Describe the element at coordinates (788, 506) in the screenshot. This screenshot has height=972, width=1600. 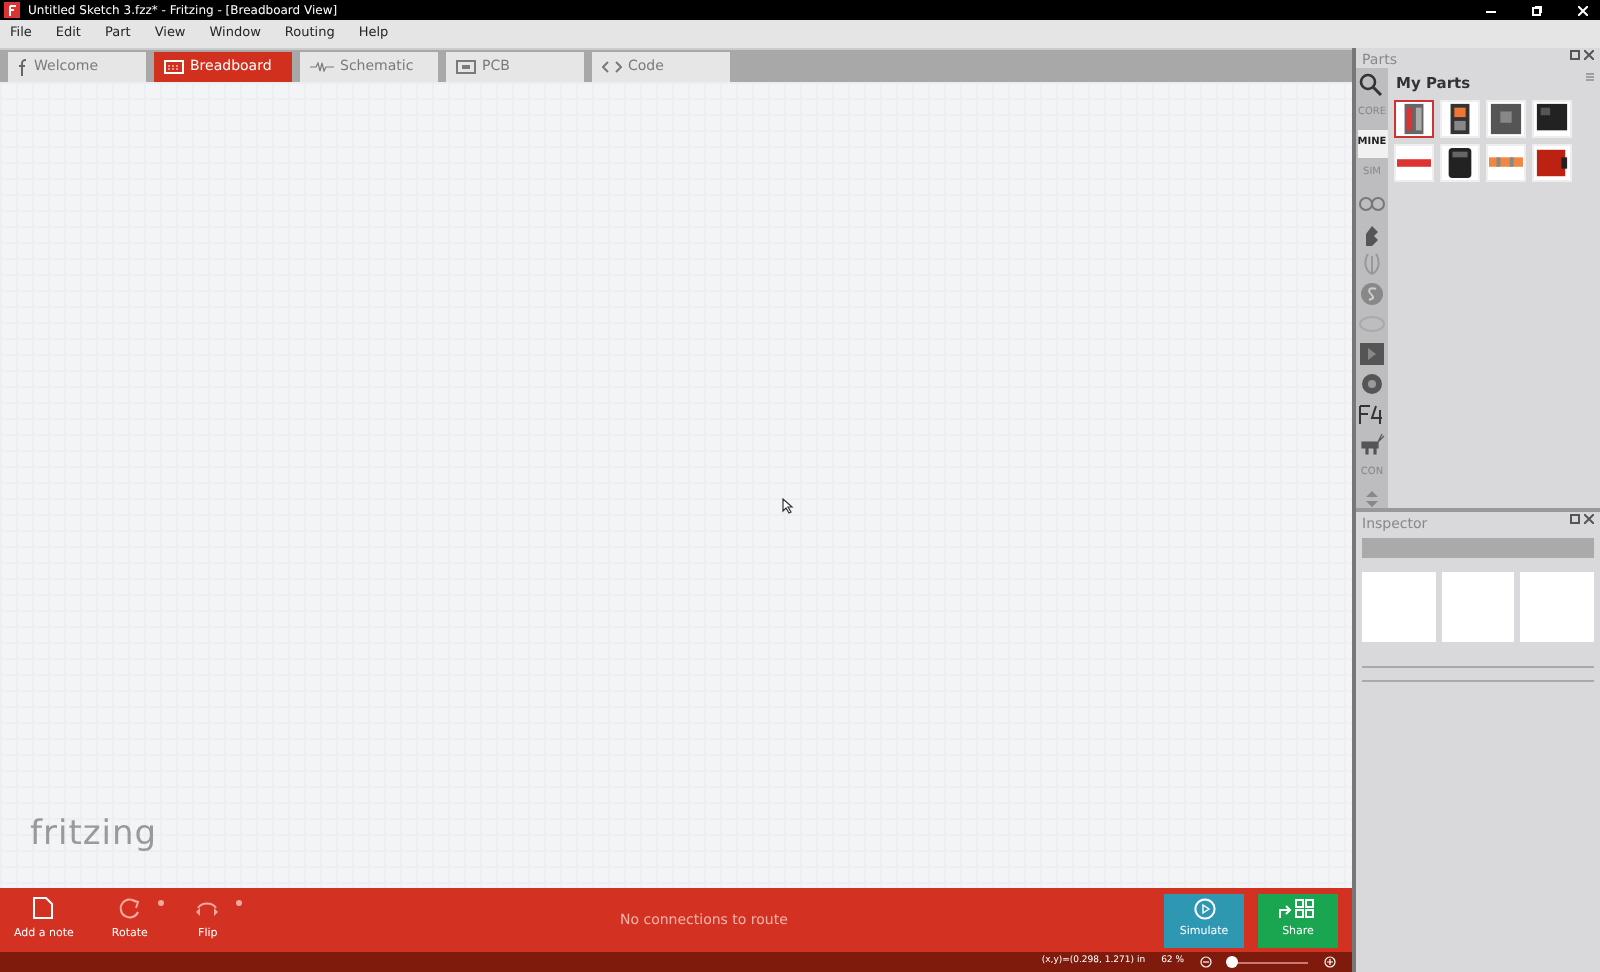
I see `mouse-cursor-icon` at that location.